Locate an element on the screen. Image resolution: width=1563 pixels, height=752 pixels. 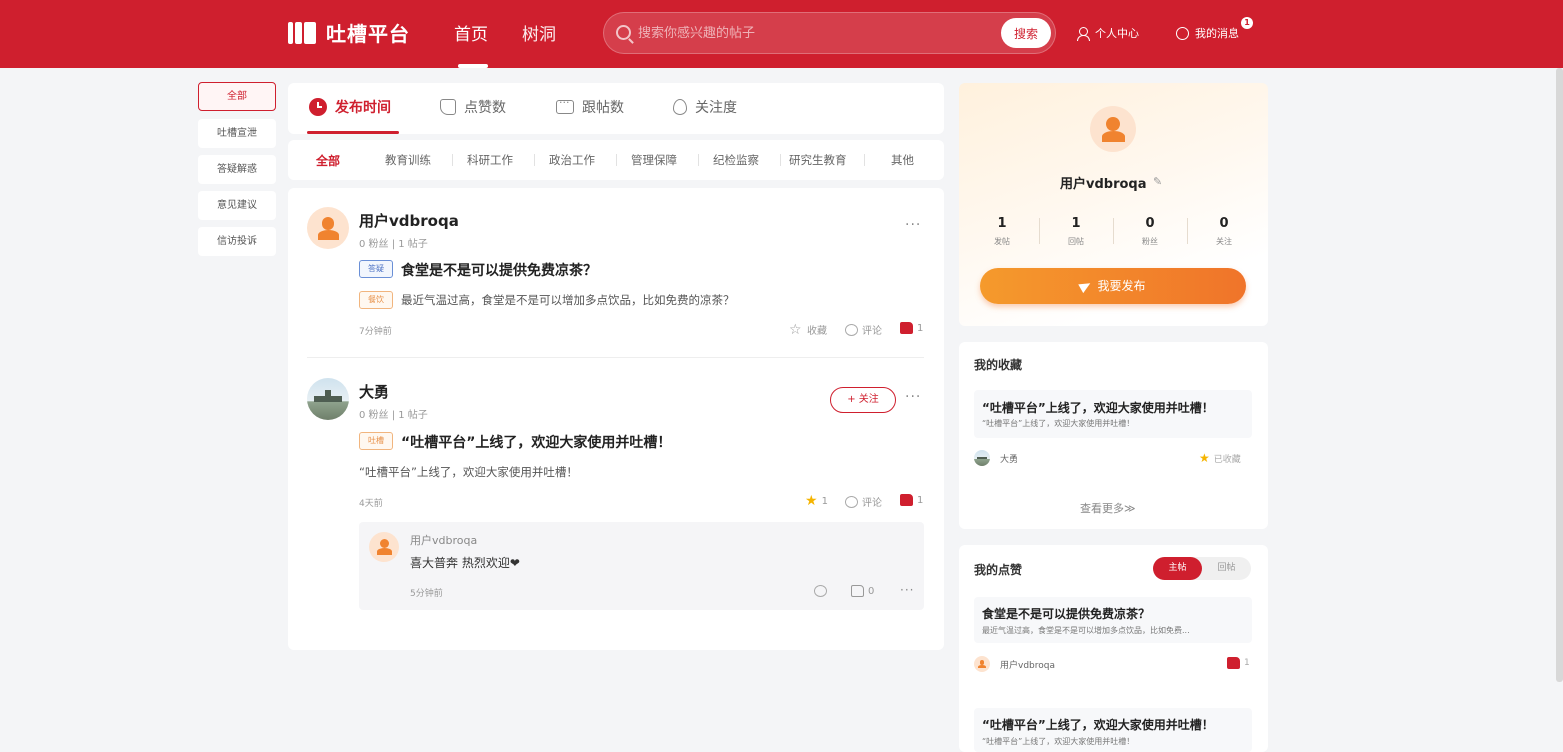
category-all: 全部 is located at coordinates (237, 96).